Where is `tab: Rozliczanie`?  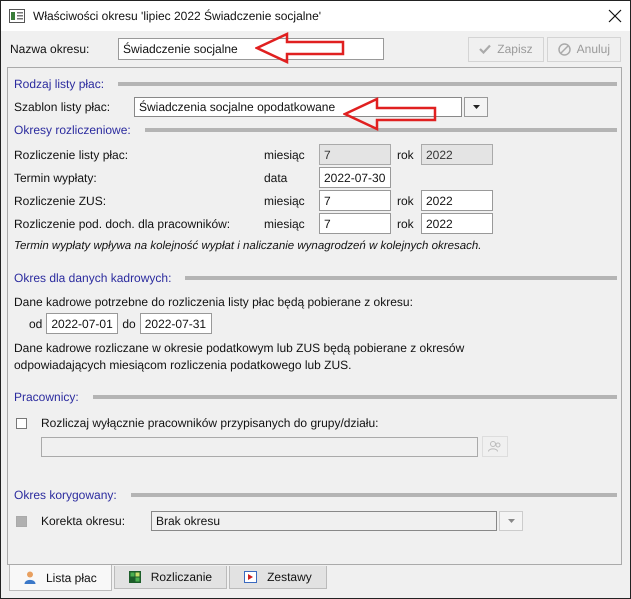 tab: Rozliczanie is located at coordinates (171, 577).